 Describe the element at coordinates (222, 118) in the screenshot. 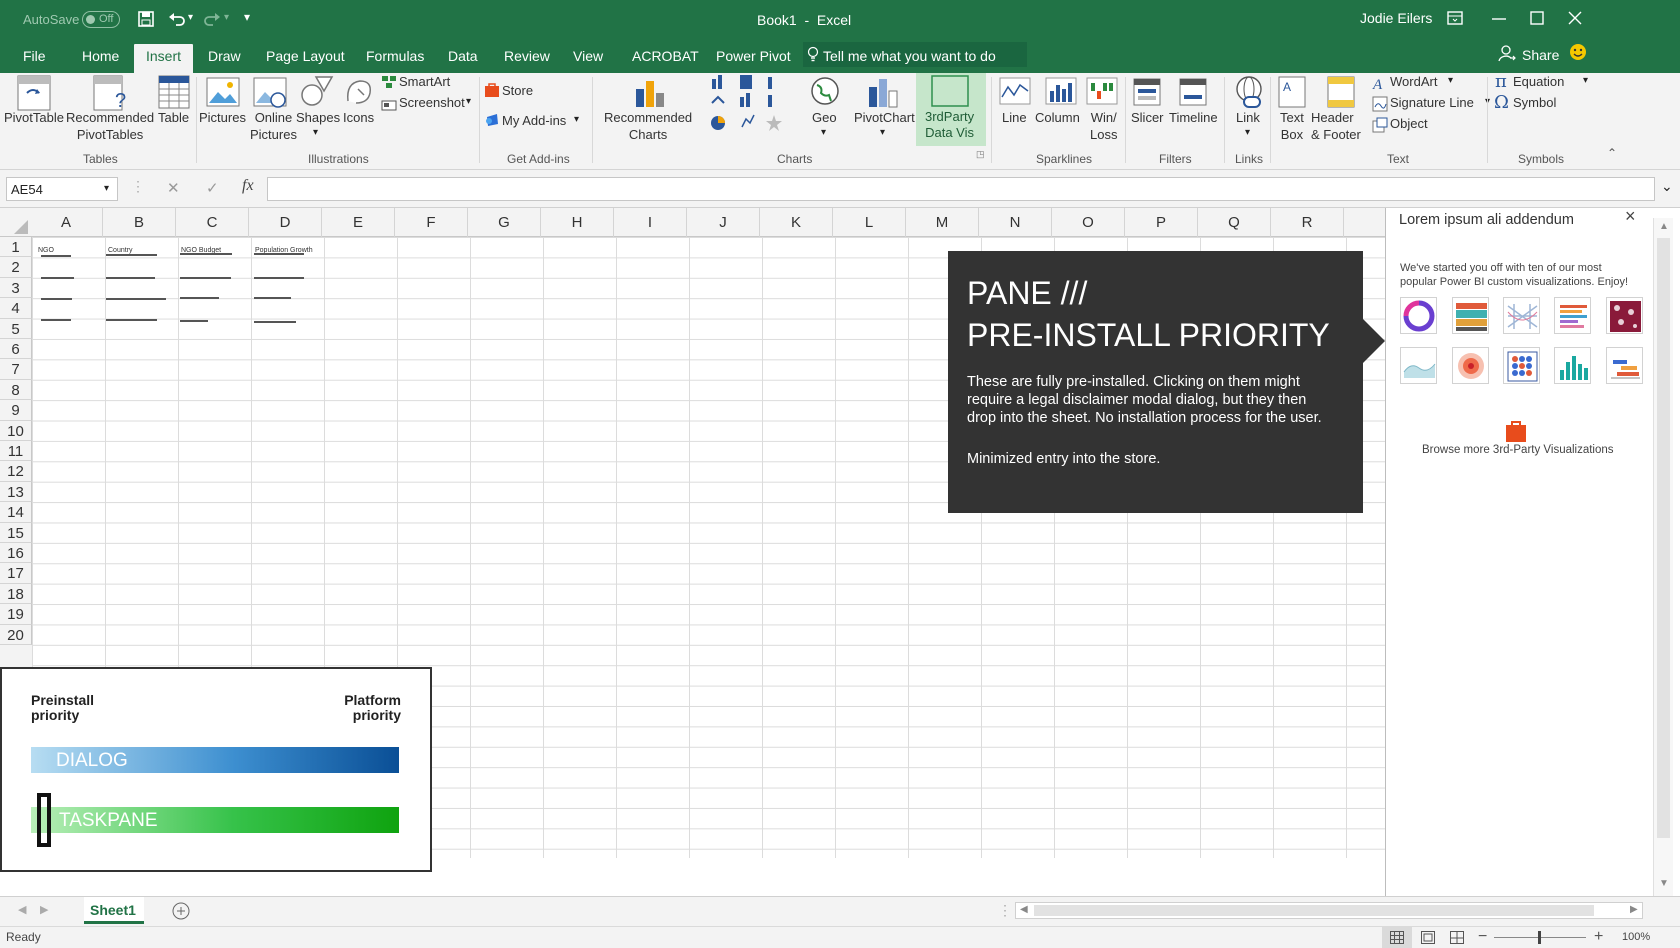

I see `pictures-button: Pictures` at that location.